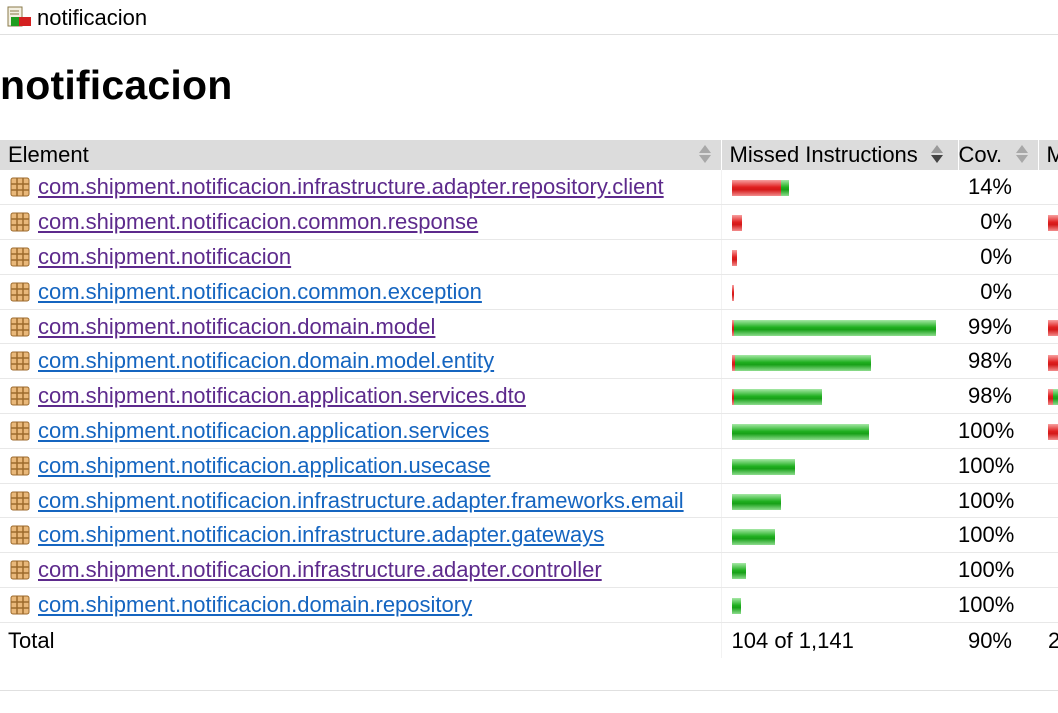  Describe the element at coordinates (980, 154) in the screenshot. I see `column-header-coverage-label: Cov.` at that location.